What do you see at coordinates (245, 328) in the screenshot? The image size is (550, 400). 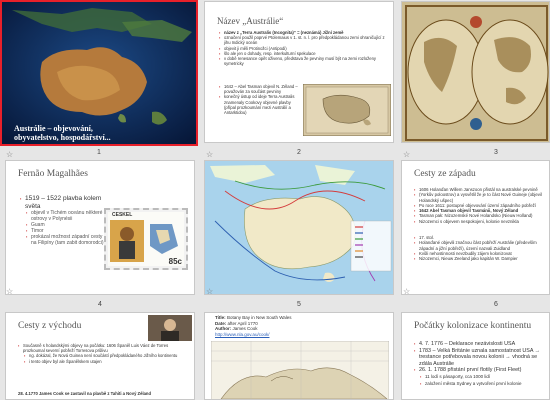 I see `metadata-value: James Cook` at bounding box center [245, 328].